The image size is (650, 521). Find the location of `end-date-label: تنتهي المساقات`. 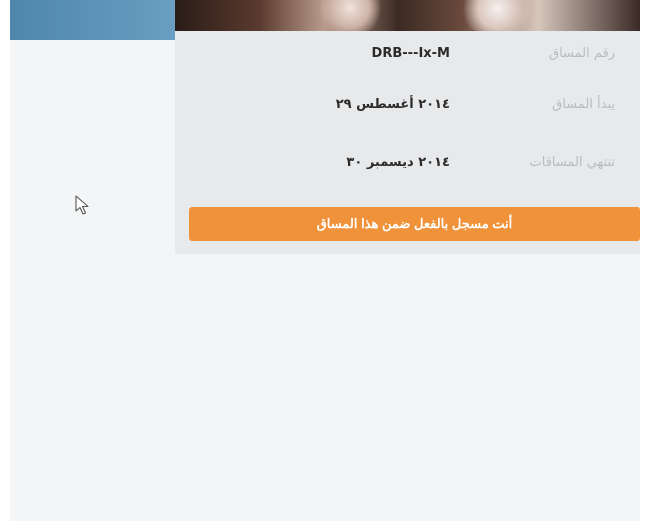

end-date-label: تنتهي المساقات is located at coordinates (572, 162).